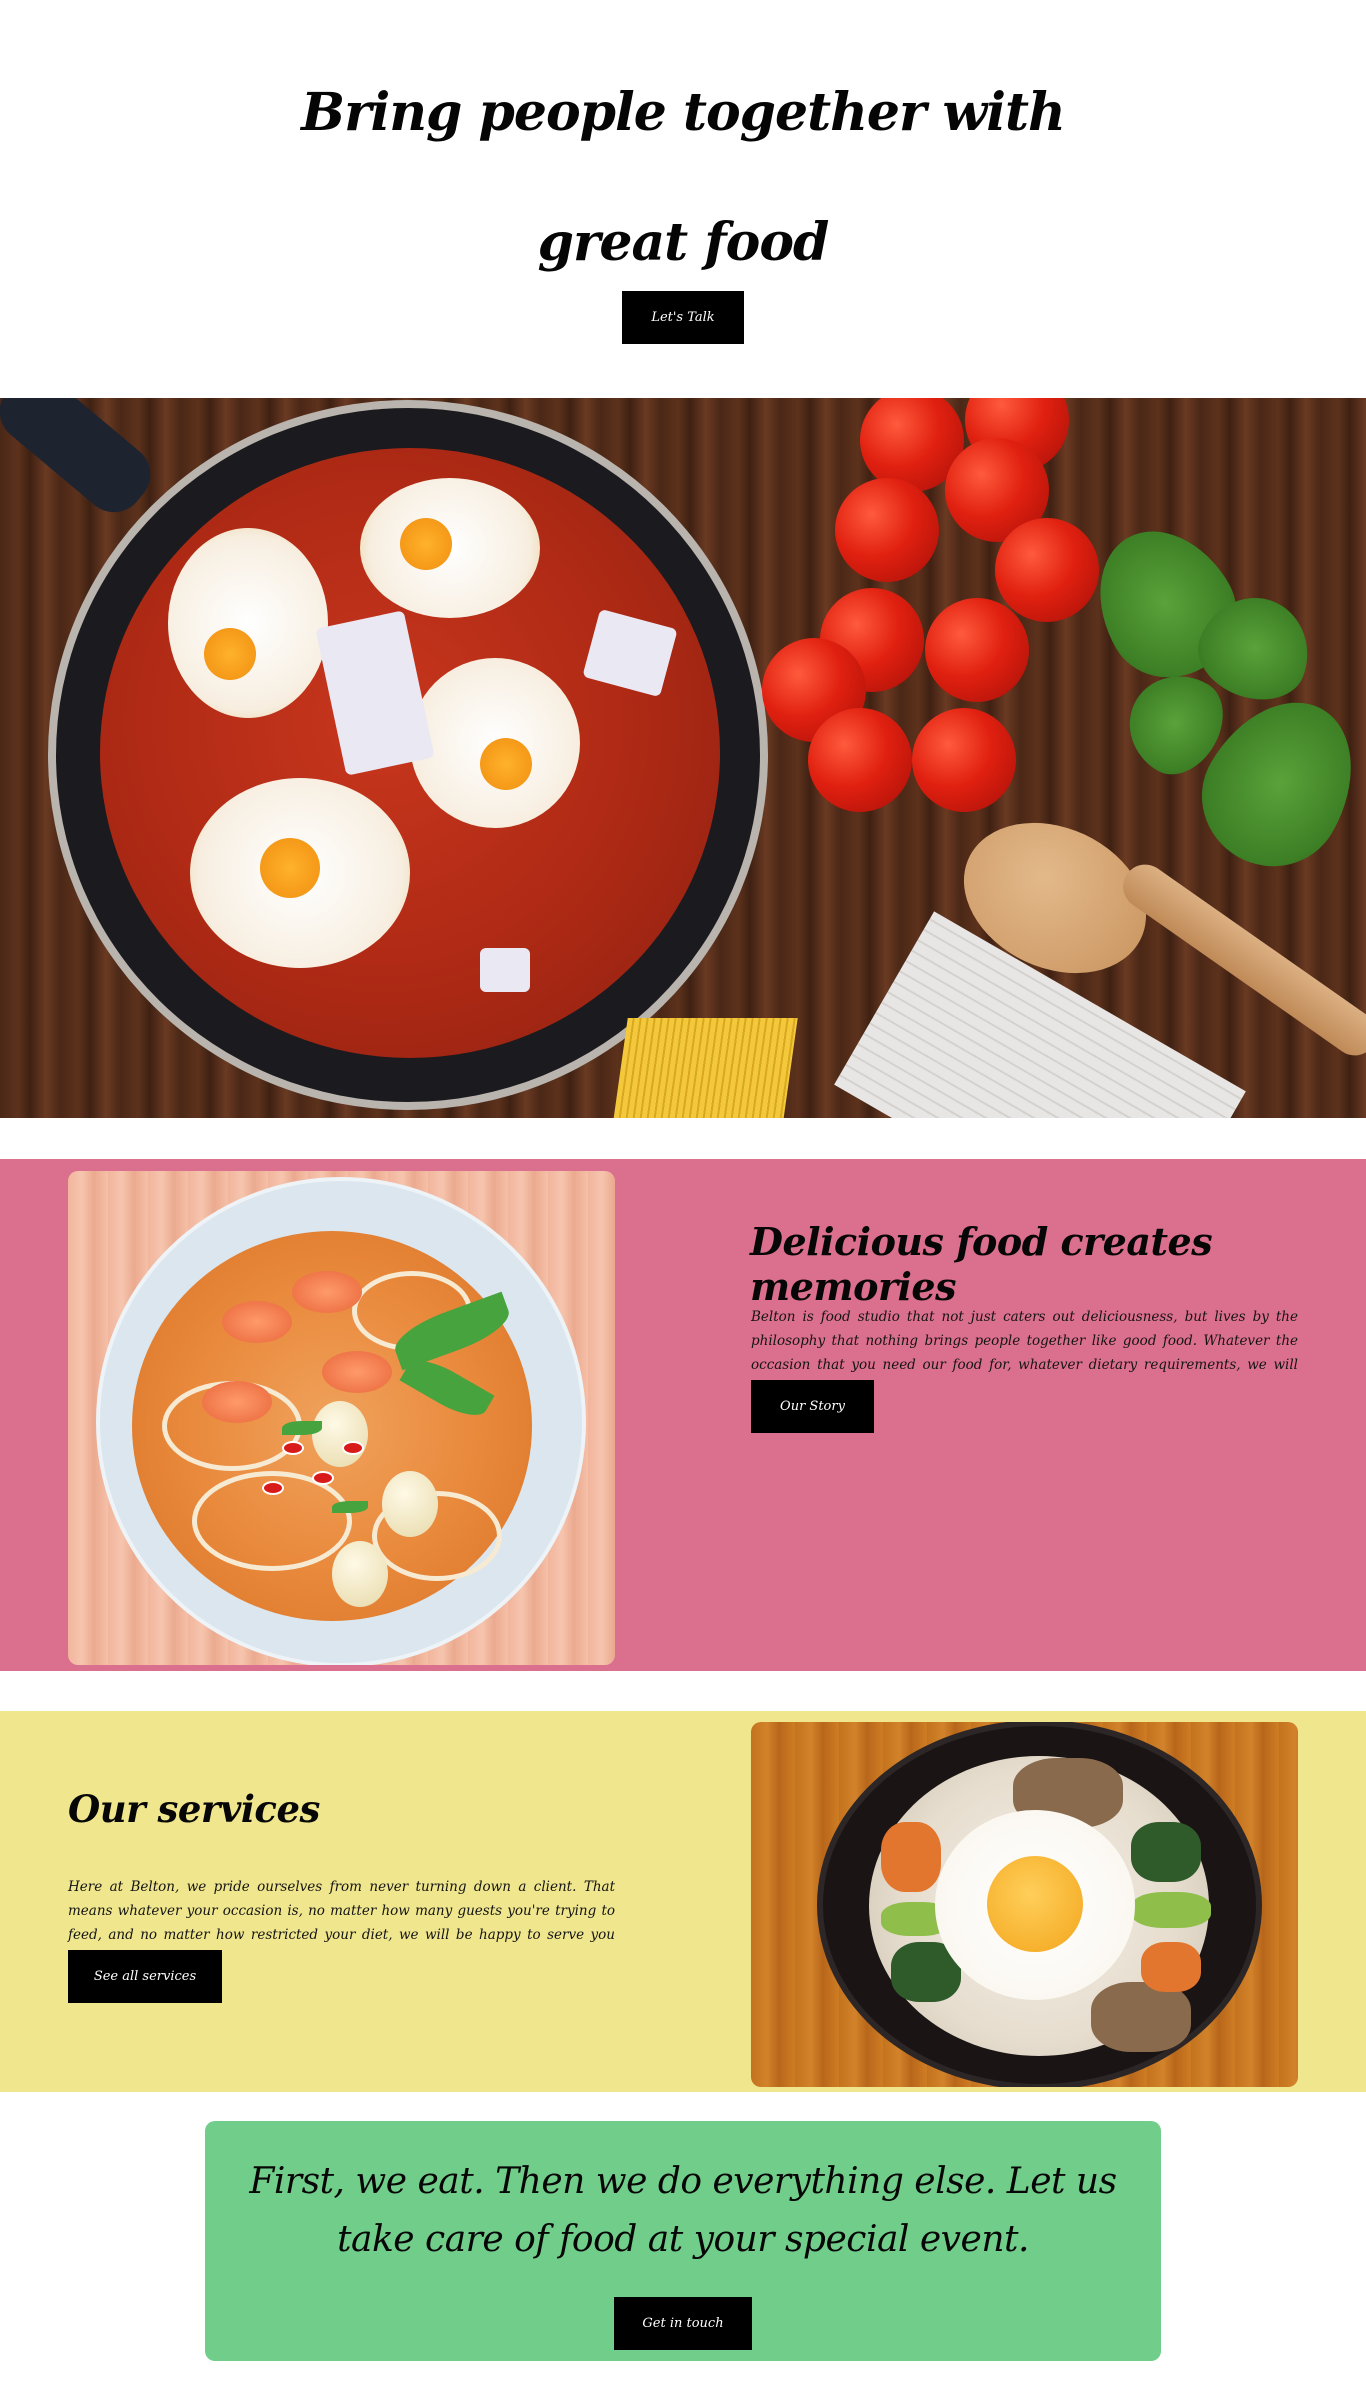 The height and width of the screenshot is (2401, 1366). What do you see at coordinates (1240, 960) in the screenshot?
I see `wooden-spoon-handle` at bounding box center [1240, 960].